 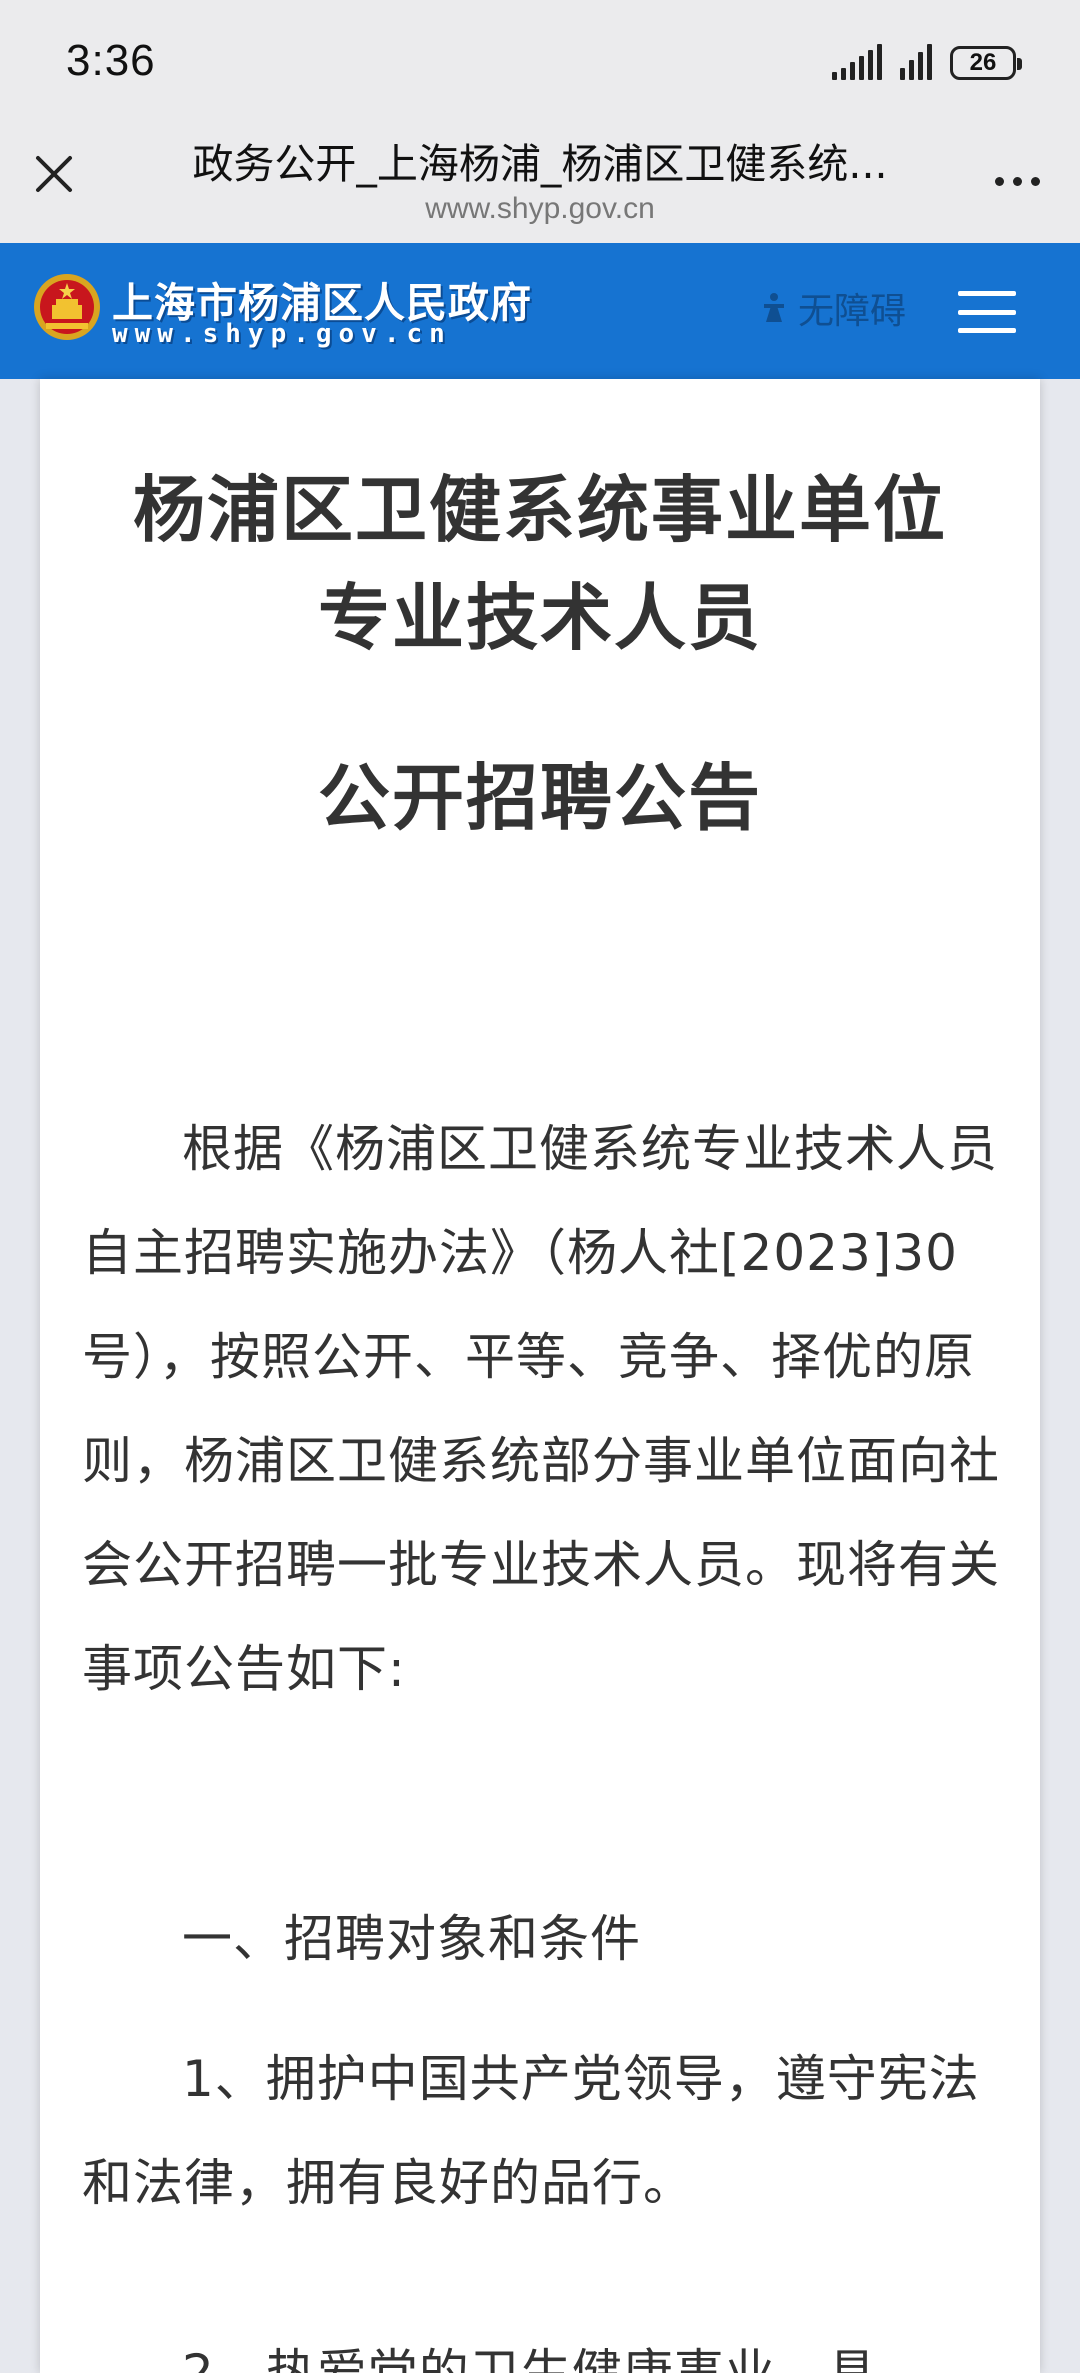 I want to click on signal-icon, so click(x=857, y=62).